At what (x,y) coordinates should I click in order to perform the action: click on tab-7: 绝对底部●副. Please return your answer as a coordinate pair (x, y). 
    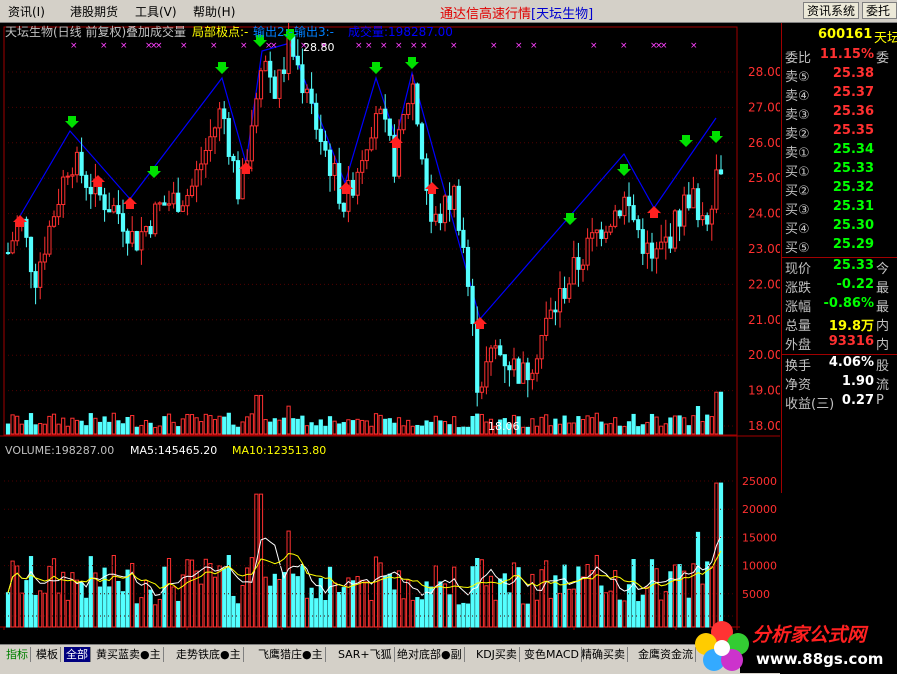
    Looking at the image, I should click on (430, 654).